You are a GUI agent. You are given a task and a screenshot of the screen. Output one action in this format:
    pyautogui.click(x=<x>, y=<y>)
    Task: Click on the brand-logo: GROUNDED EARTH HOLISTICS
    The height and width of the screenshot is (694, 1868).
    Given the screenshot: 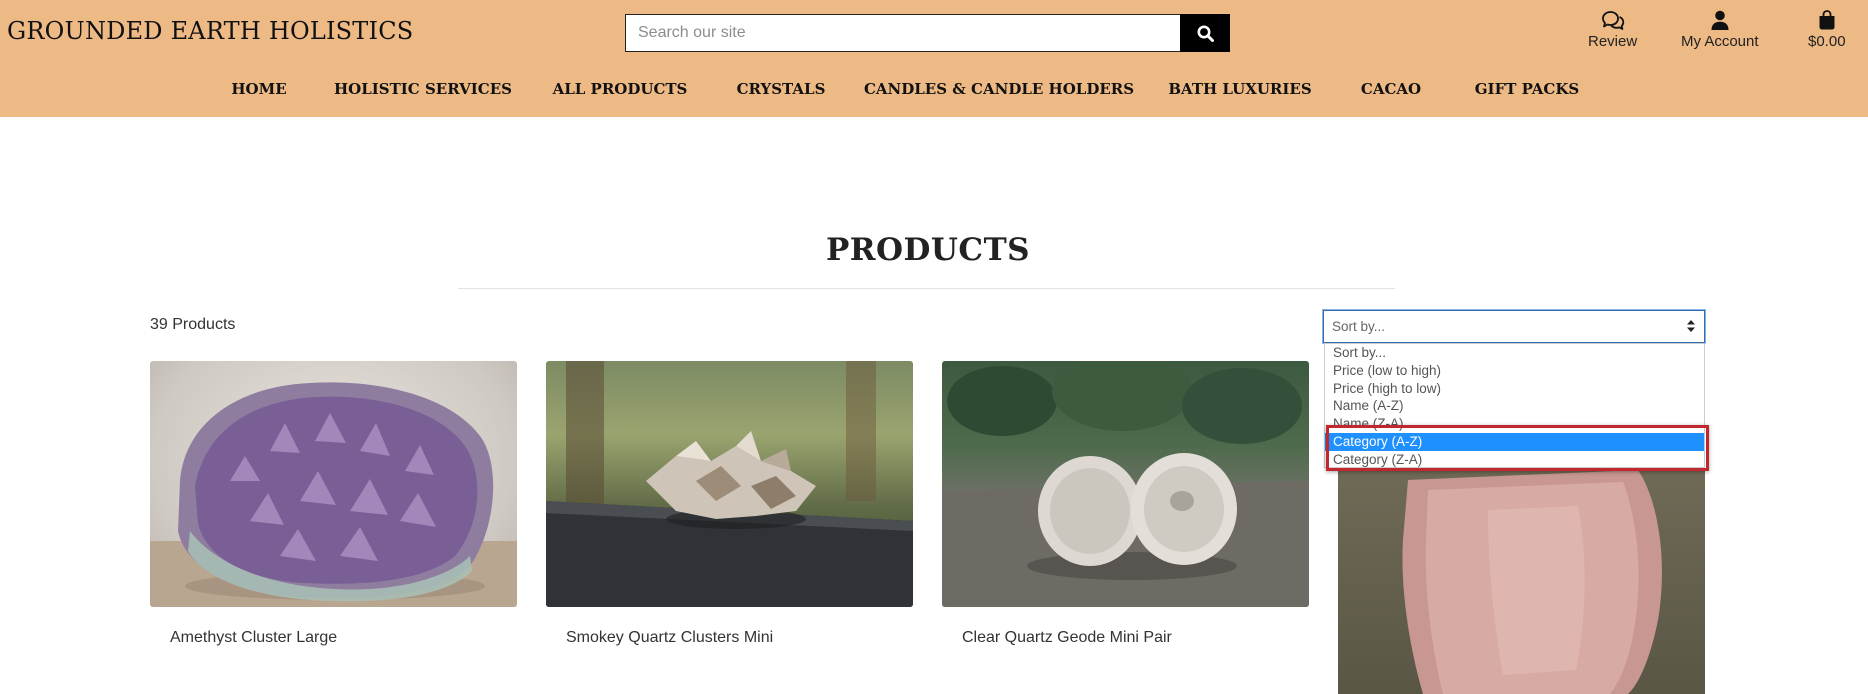 What is the action you would take?
    pyautogui.click(x=210, y=31)
    